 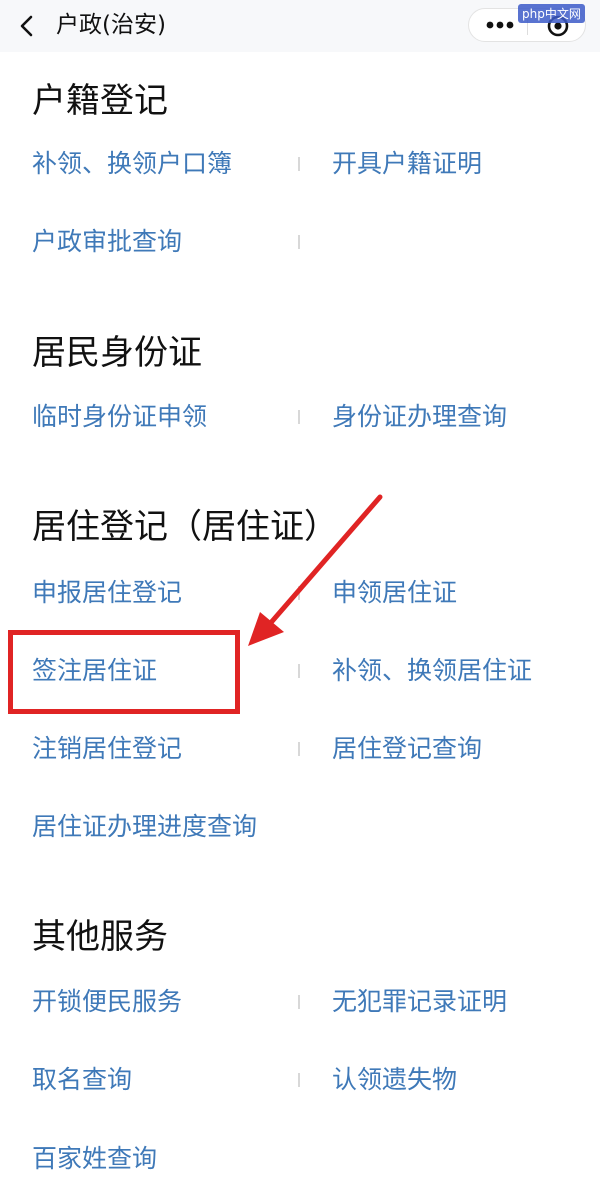 What do you see at coordinates (185, 527) in the screenshot?
I see `section-title-residence-registration: 居住登记（居住证）` at bounding box center [185, 527].